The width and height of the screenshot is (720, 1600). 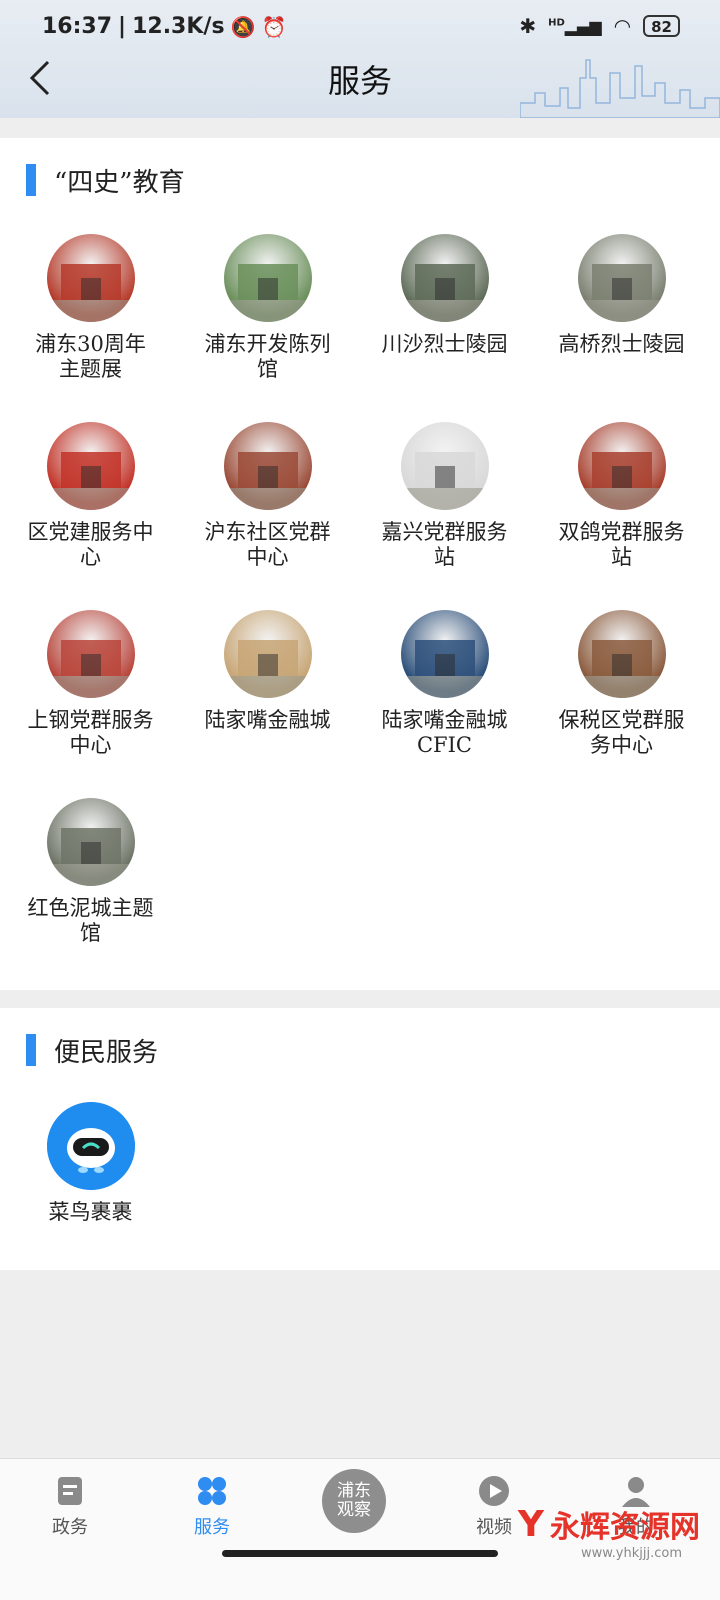 I want to click on building-photo, so click(x=267, y=278).